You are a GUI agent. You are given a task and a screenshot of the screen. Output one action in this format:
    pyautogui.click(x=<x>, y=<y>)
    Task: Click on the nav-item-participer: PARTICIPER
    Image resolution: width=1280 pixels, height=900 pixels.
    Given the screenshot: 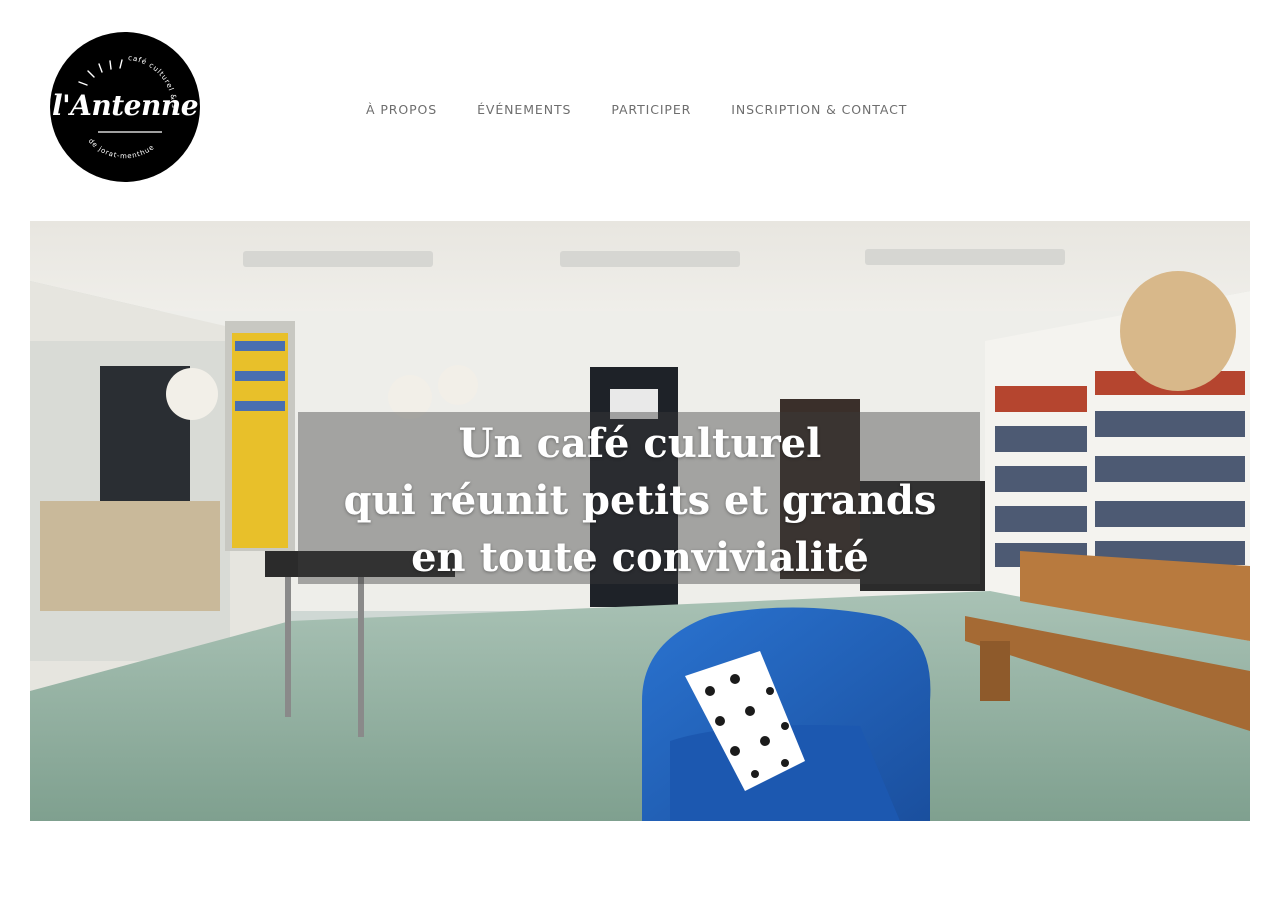 What is the action you would take?
    pyautogui.click(x=651, y=109)
    